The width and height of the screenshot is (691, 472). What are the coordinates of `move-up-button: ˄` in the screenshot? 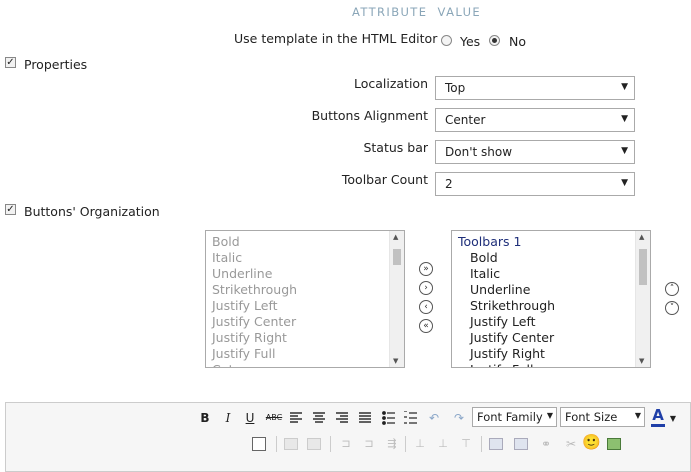 It's located at (672, 289).